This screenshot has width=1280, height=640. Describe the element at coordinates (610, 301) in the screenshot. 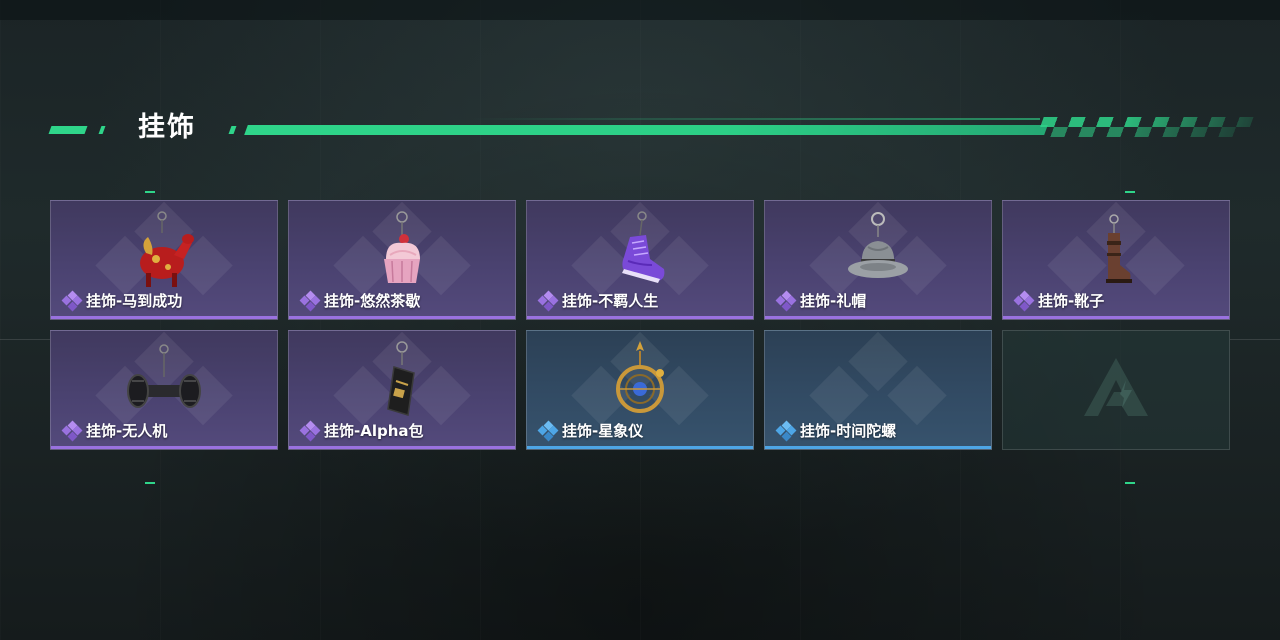

I see `item-name: 挂饰-不羁人生` at that location.